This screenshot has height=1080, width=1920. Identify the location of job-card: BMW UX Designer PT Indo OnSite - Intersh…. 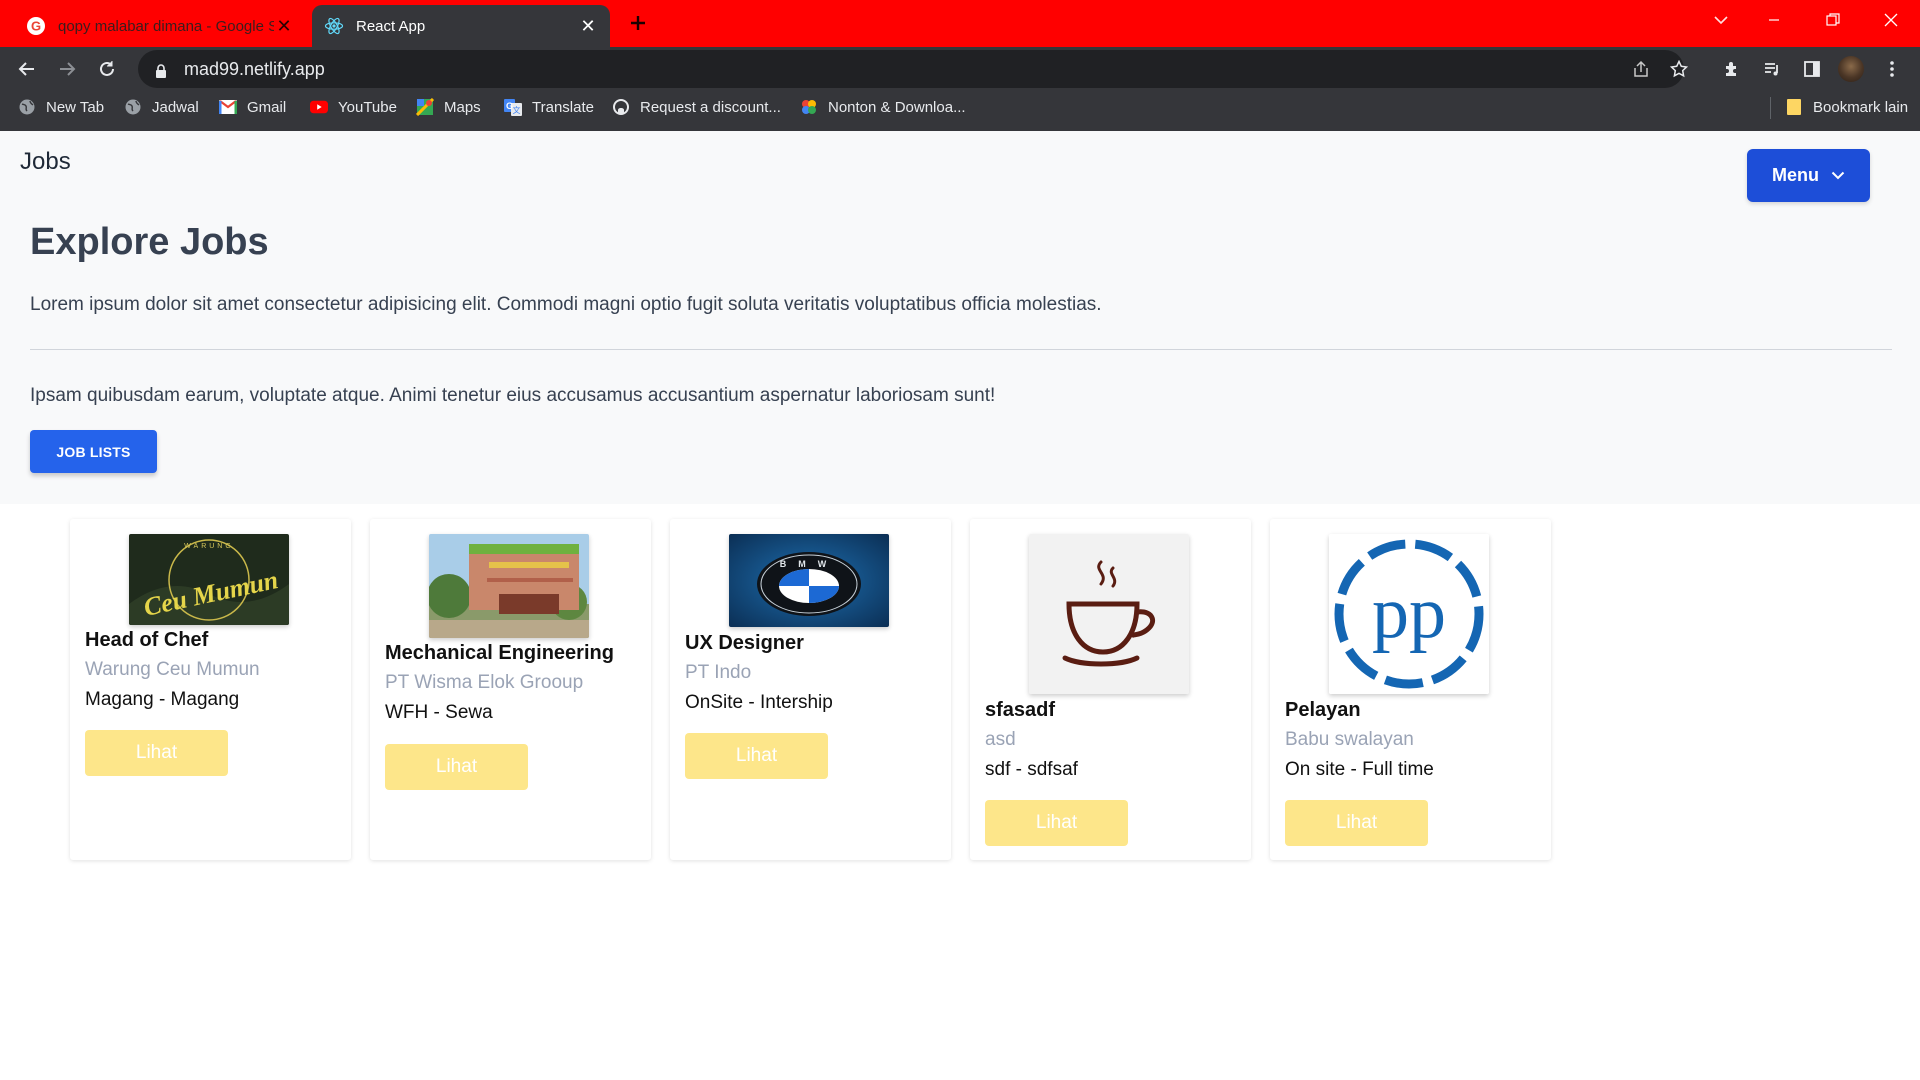
(810, 689).